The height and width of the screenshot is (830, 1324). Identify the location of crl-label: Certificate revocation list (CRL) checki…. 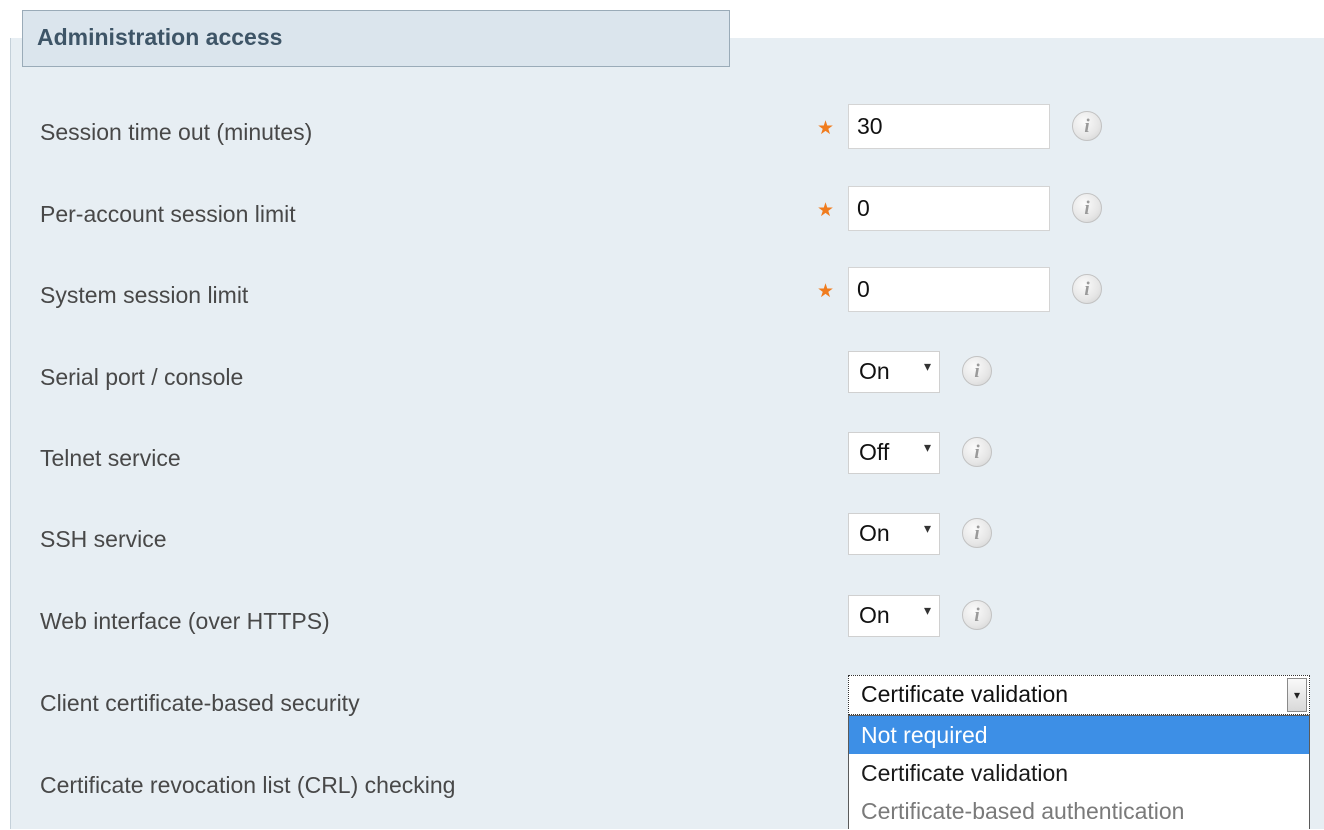
(248, 785).